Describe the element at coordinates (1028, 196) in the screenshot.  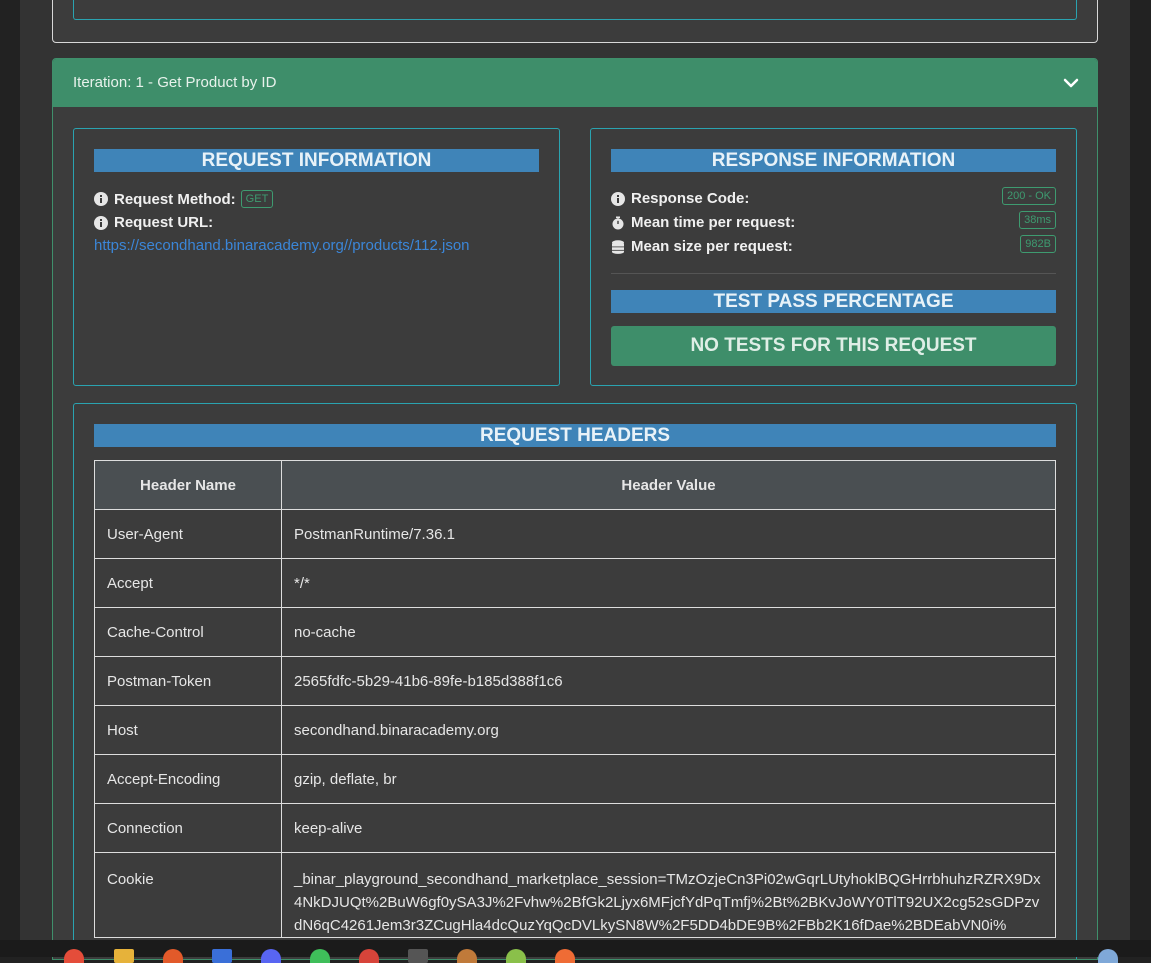
I see `response-code-badge: 200 - OK` at that location.